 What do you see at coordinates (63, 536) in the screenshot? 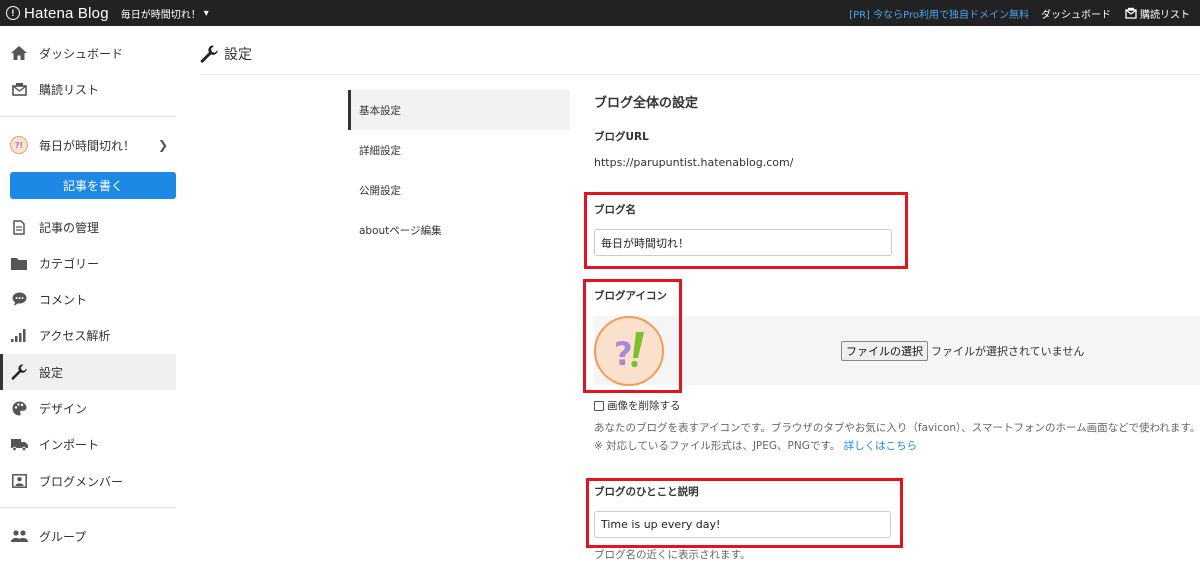
I see `sidebar-item-label: グループ` at bounding box center [63, 536].